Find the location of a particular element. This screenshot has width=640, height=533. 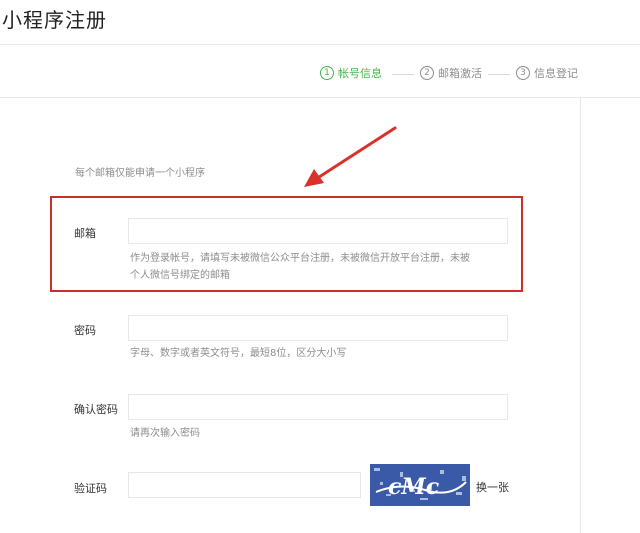

captcha-label: 验证码 is located at coordinates (90, 488).